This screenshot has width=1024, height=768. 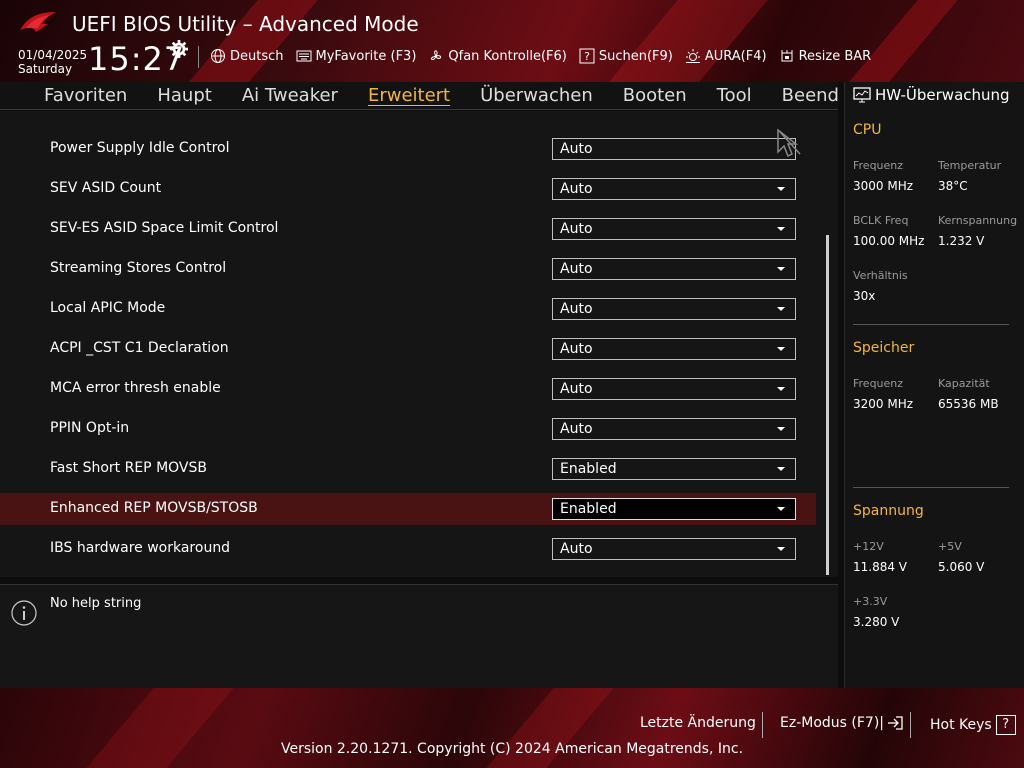 I want to click on date-display: 01/04/2025 Saturday, so click(x=52, y=62).